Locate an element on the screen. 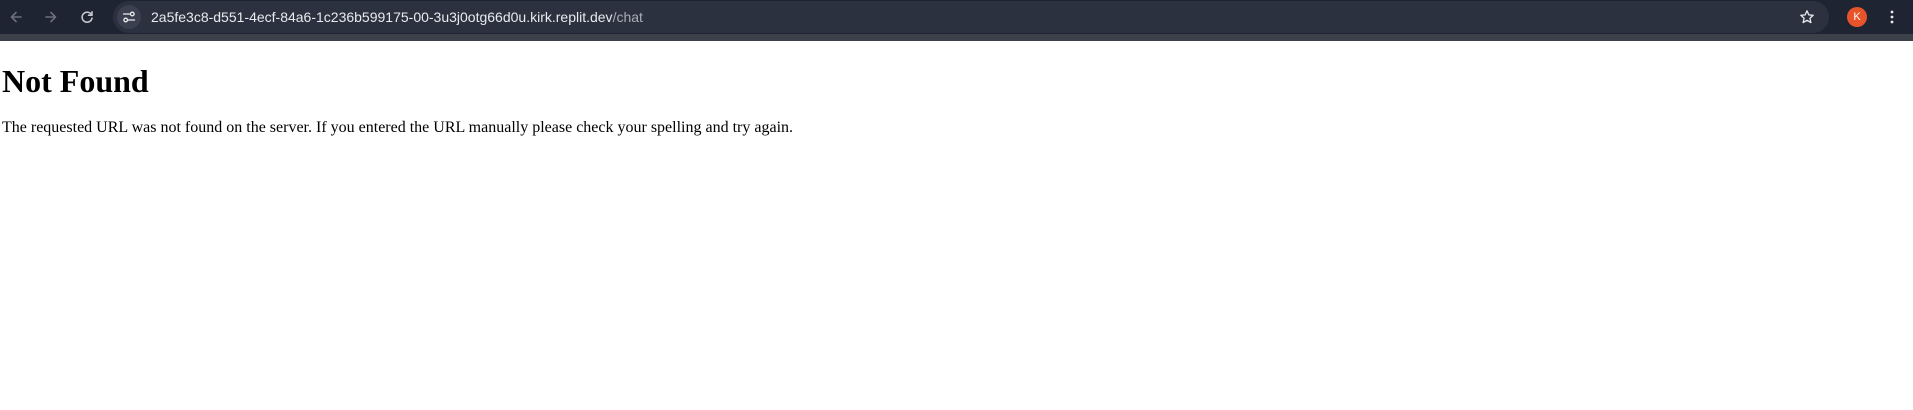 The height and width of the screenshot is (410, 1913). site-info-icon is located at coordinates (129, 17).